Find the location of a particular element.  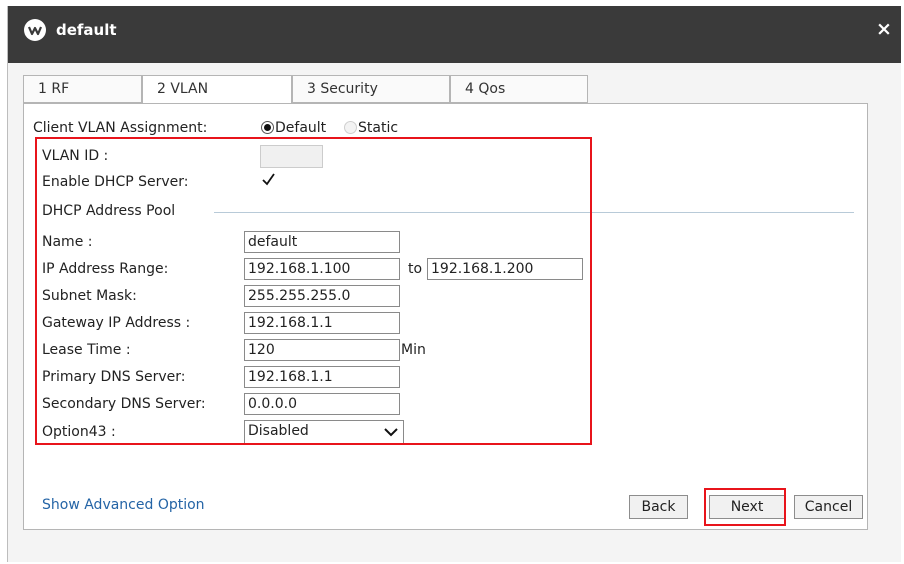

tab-security: 3 Security is located at coordinates (371, 89).